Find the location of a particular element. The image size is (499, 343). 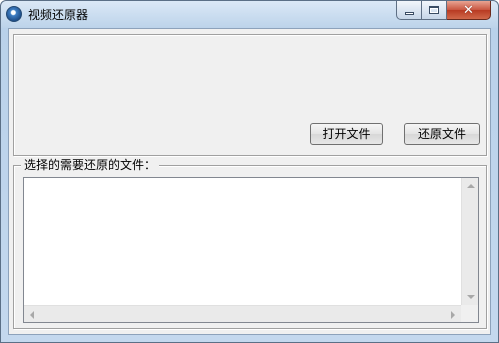

scroll-left-arrow-icon is located at coordinates (32, 315).